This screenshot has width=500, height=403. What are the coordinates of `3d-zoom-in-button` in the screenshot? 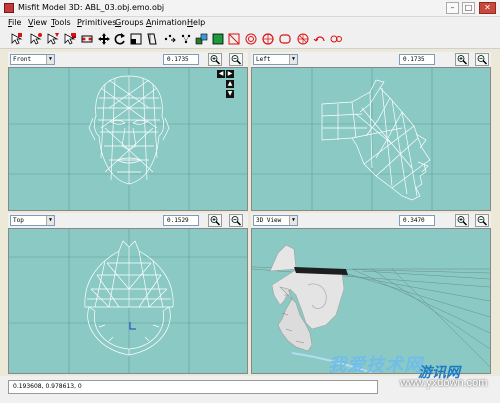 It's located at (462, 220).